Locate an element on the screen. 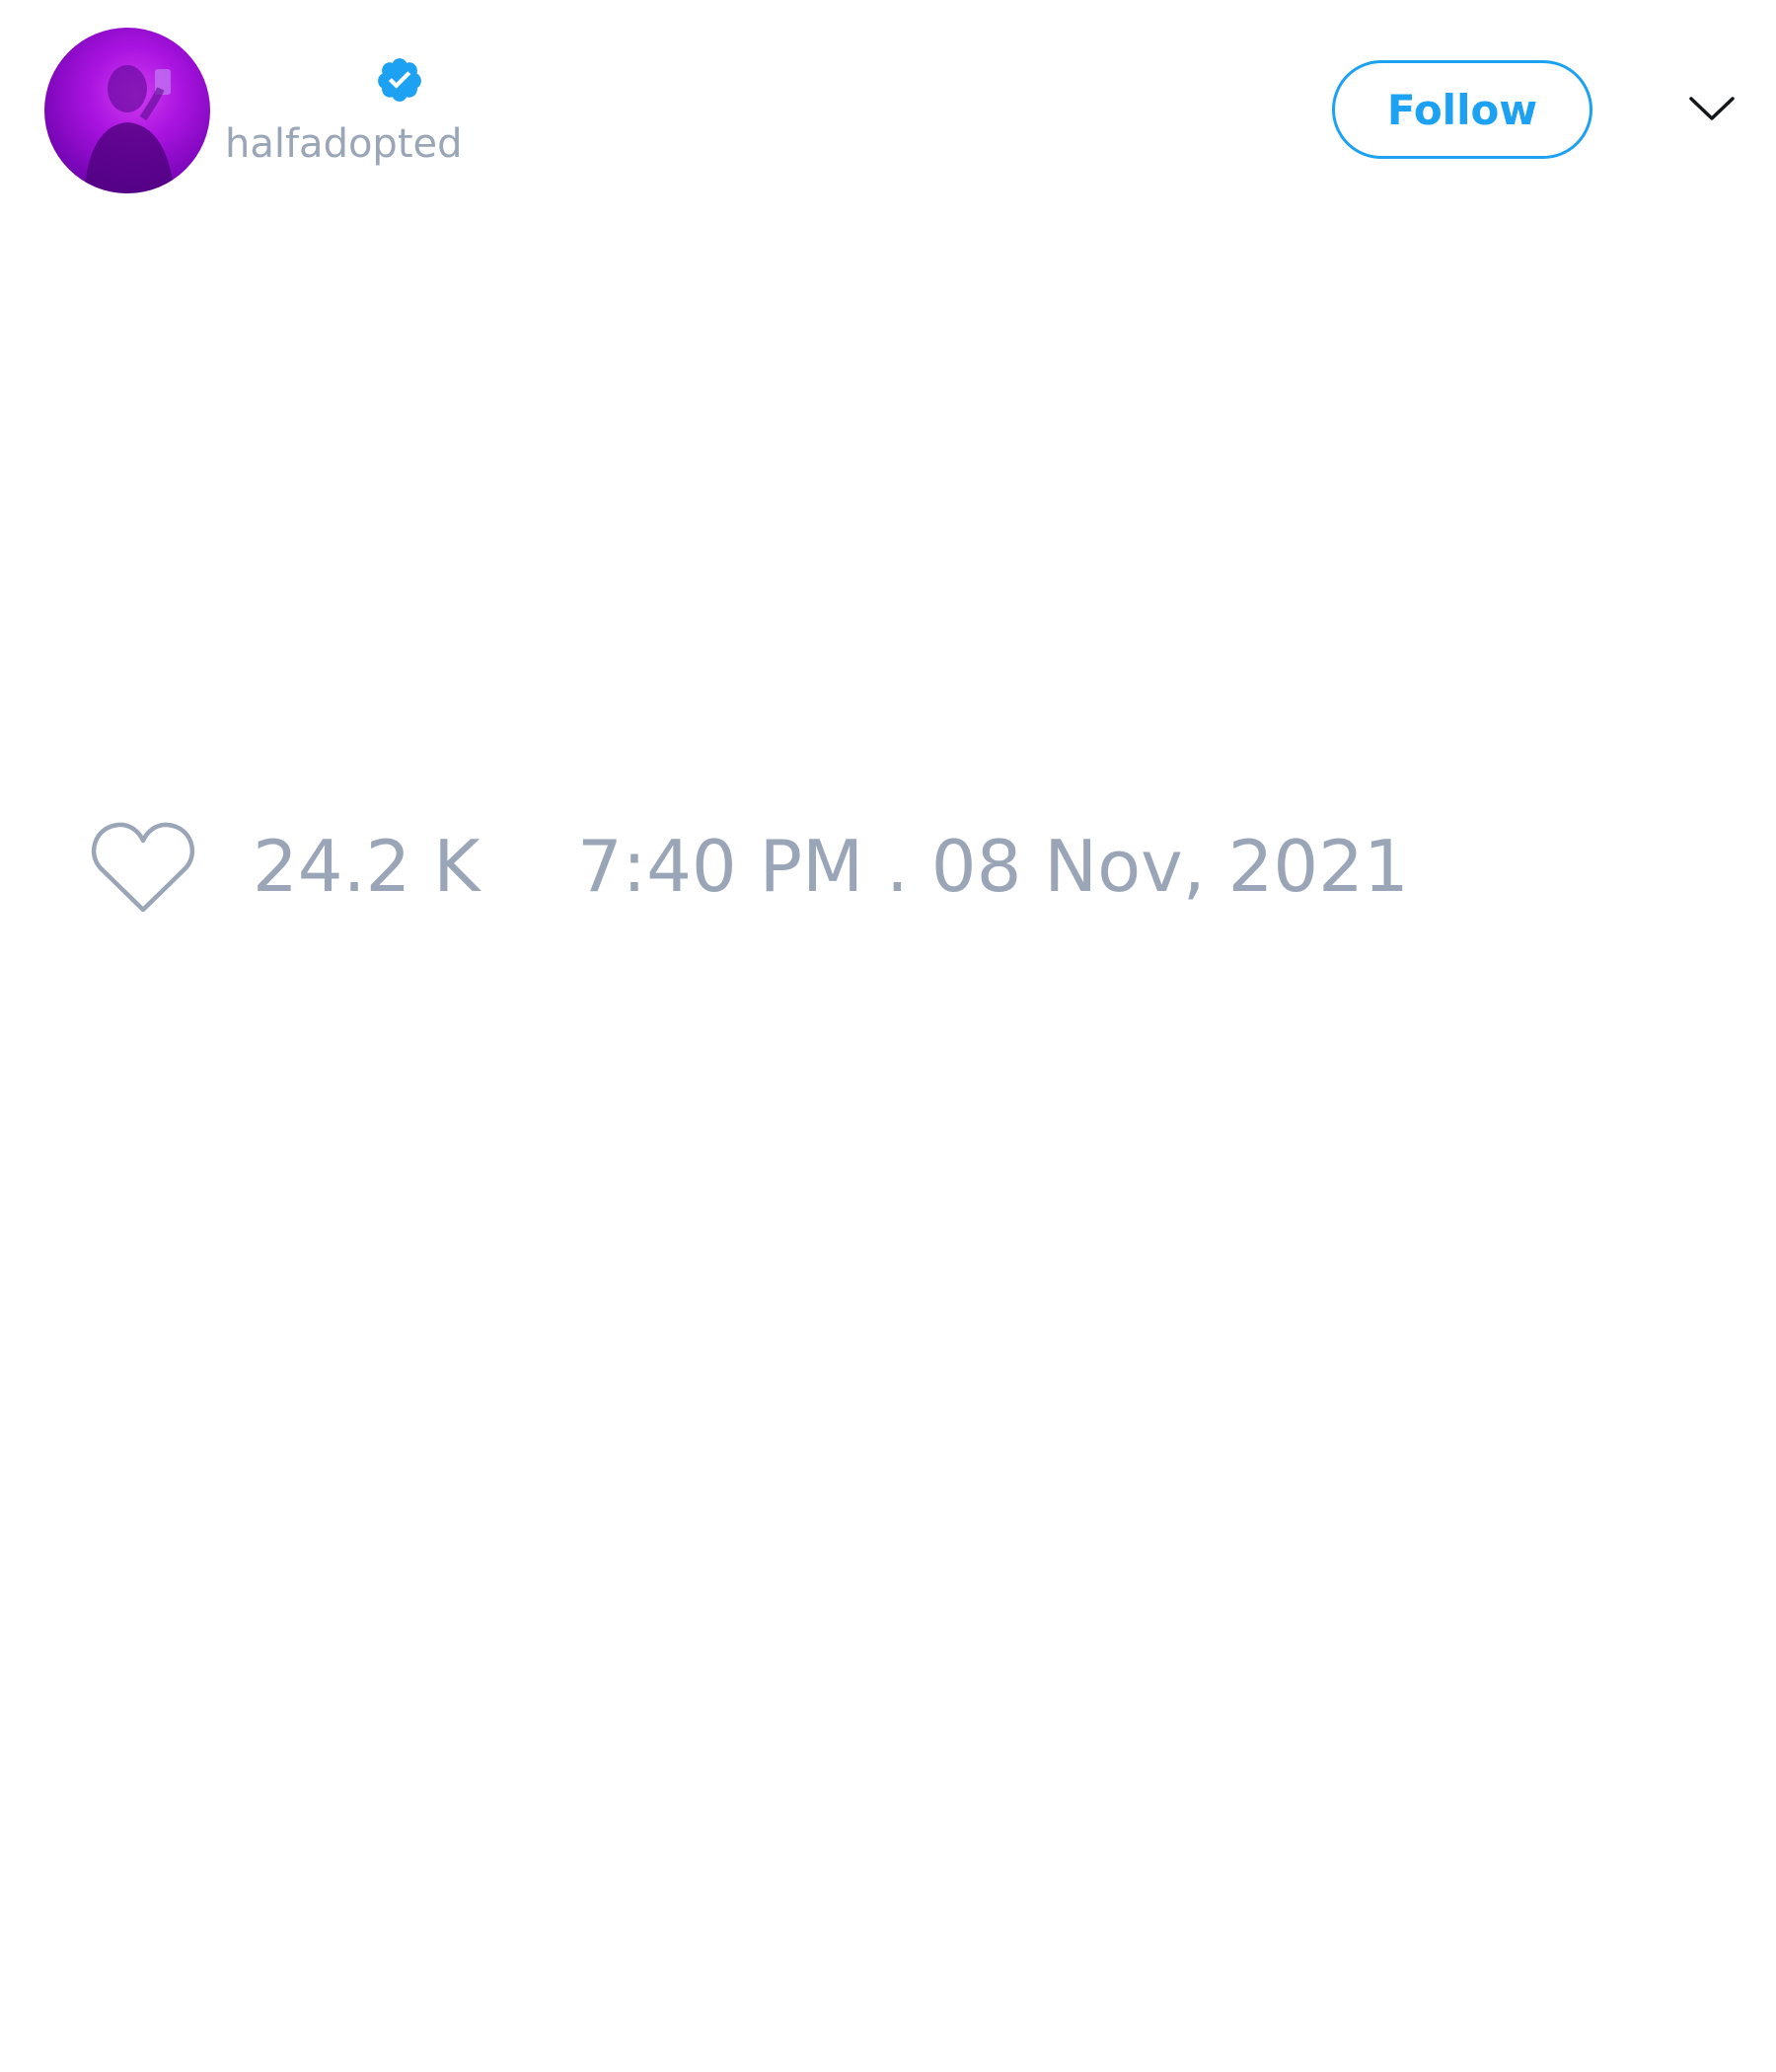  follow-button: Follow is located at coordinates (1462, 110).